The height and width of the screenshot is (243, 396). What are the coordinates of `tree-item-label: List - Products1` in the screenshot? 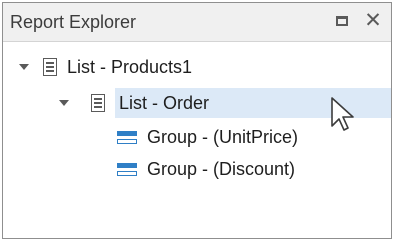 It's located at (130, 67).